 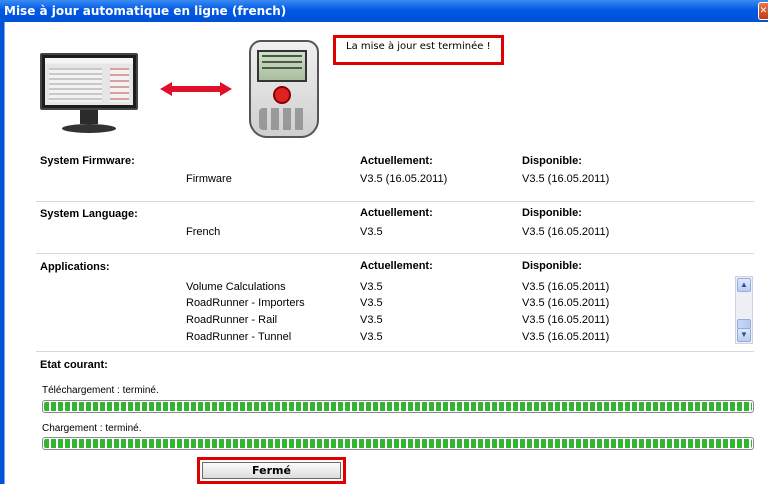 What do you see at coordinates (87, 161) in the screenshot?
I see `firmware-section-label: System Firmware:` at bounding box center [87, 161].